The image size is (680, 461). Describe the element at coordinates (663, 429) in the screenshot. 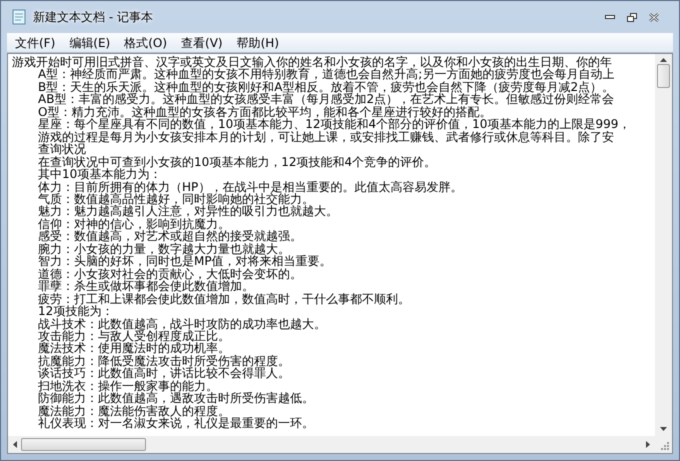

I see `scroll-down-icon` at that location.